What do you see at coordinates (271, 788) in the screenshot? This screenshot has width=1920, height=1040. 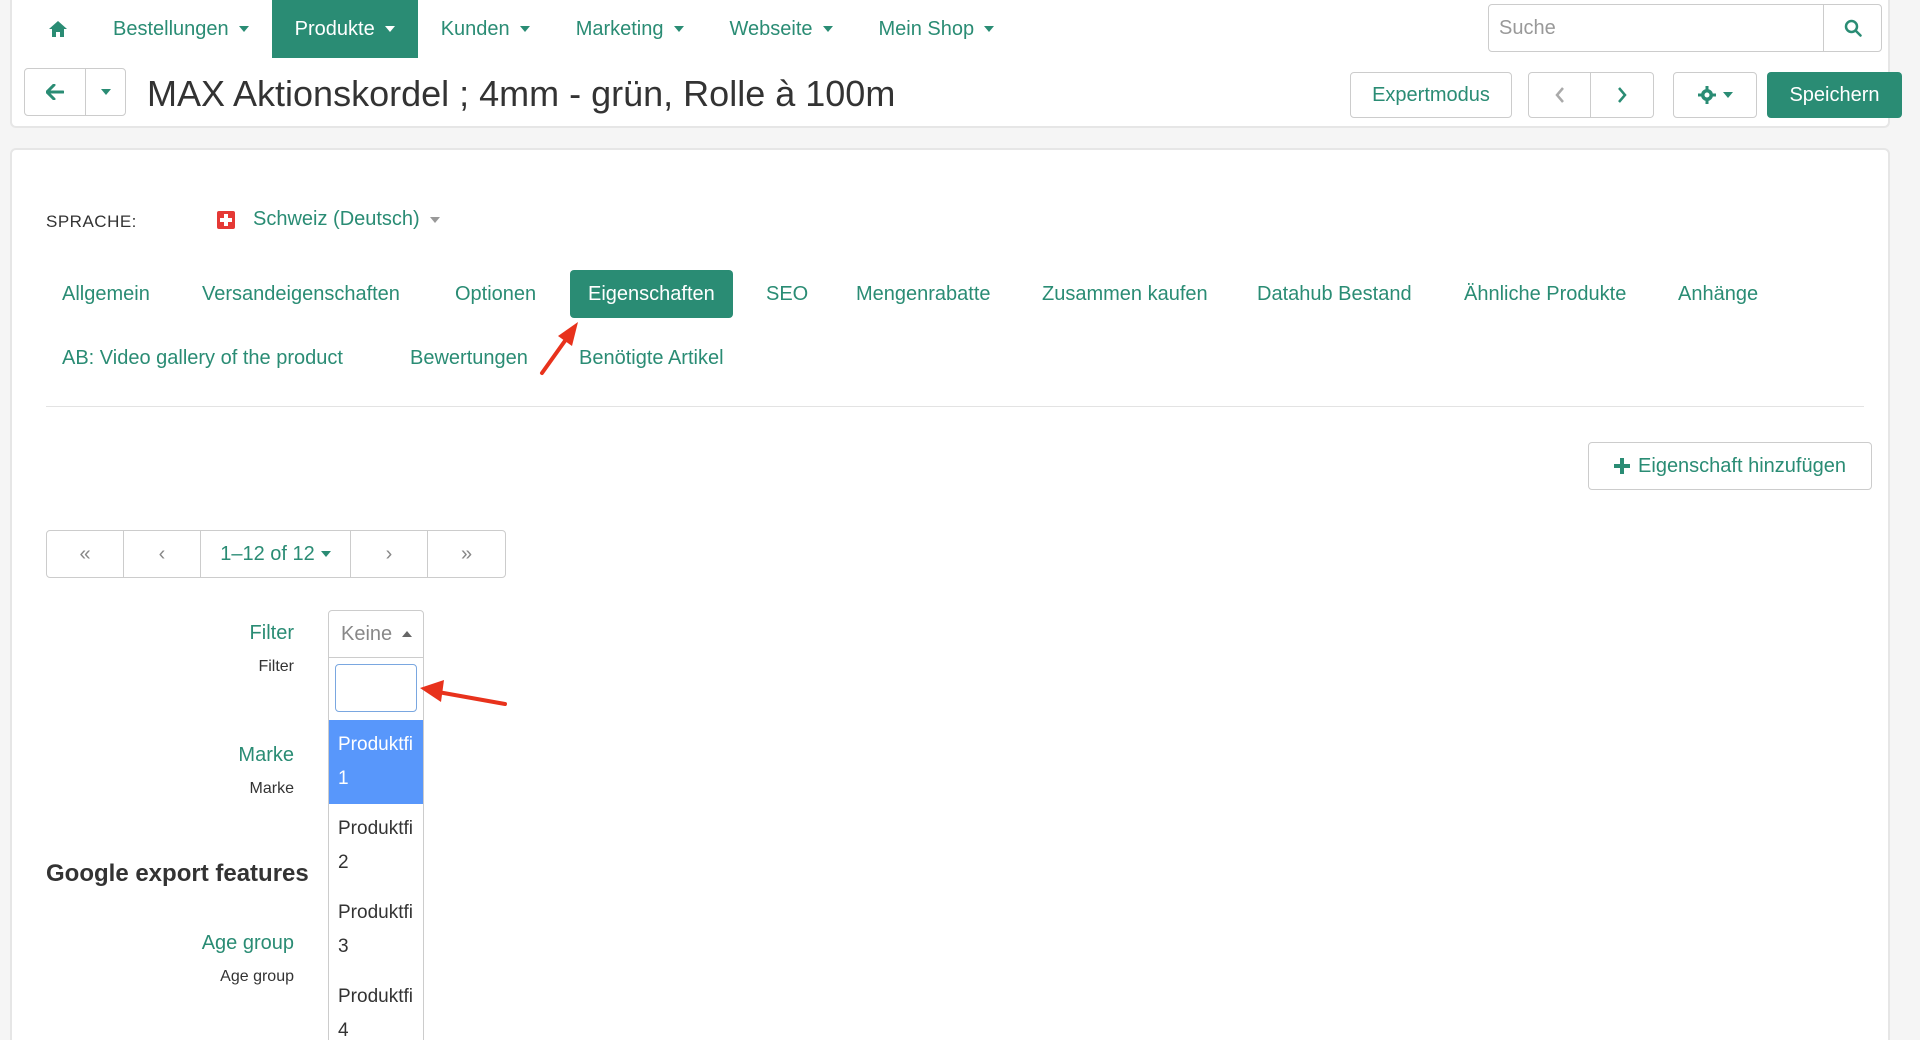 I see `brand-sublabel: Marke` at bounding box center [271, 788].